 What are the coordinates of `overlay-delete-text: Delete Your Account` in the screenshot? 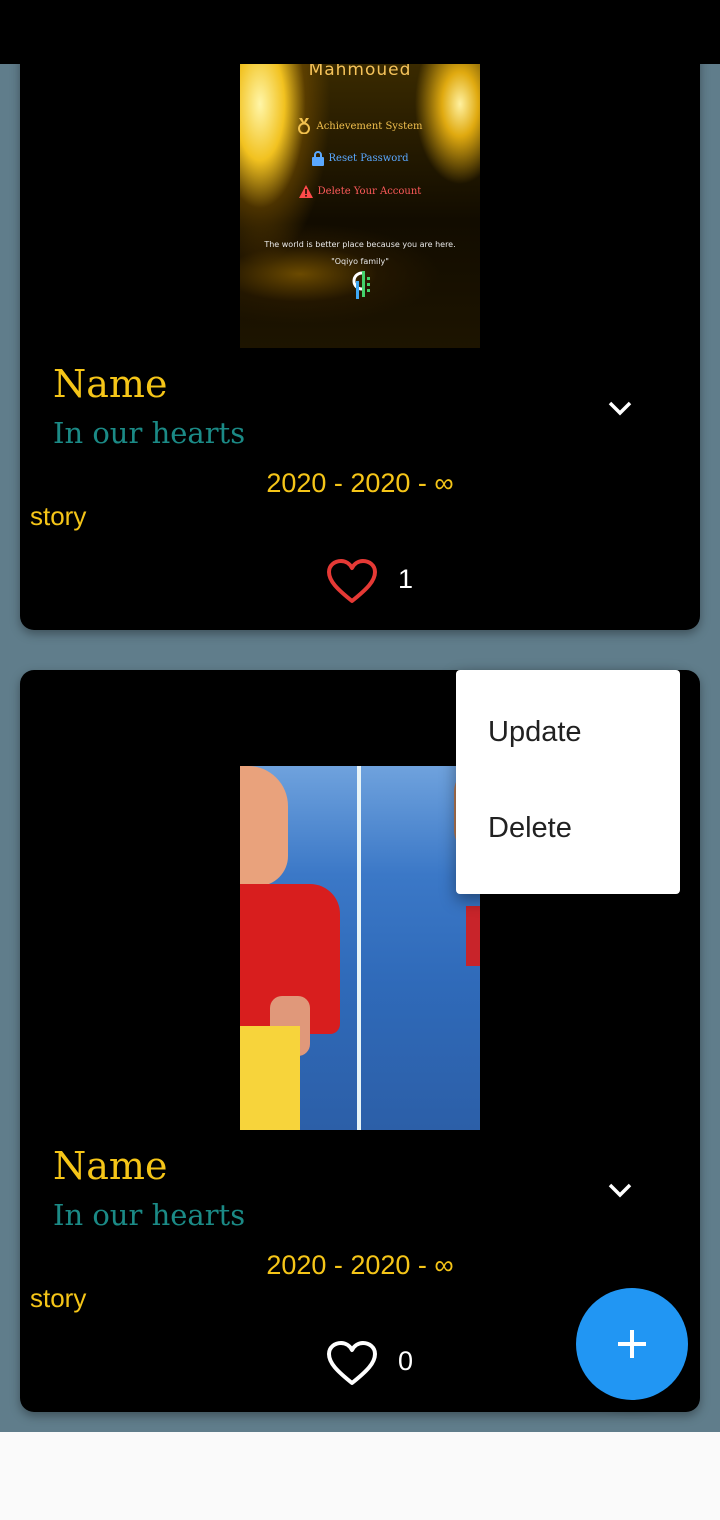 It's located at (369, 191).